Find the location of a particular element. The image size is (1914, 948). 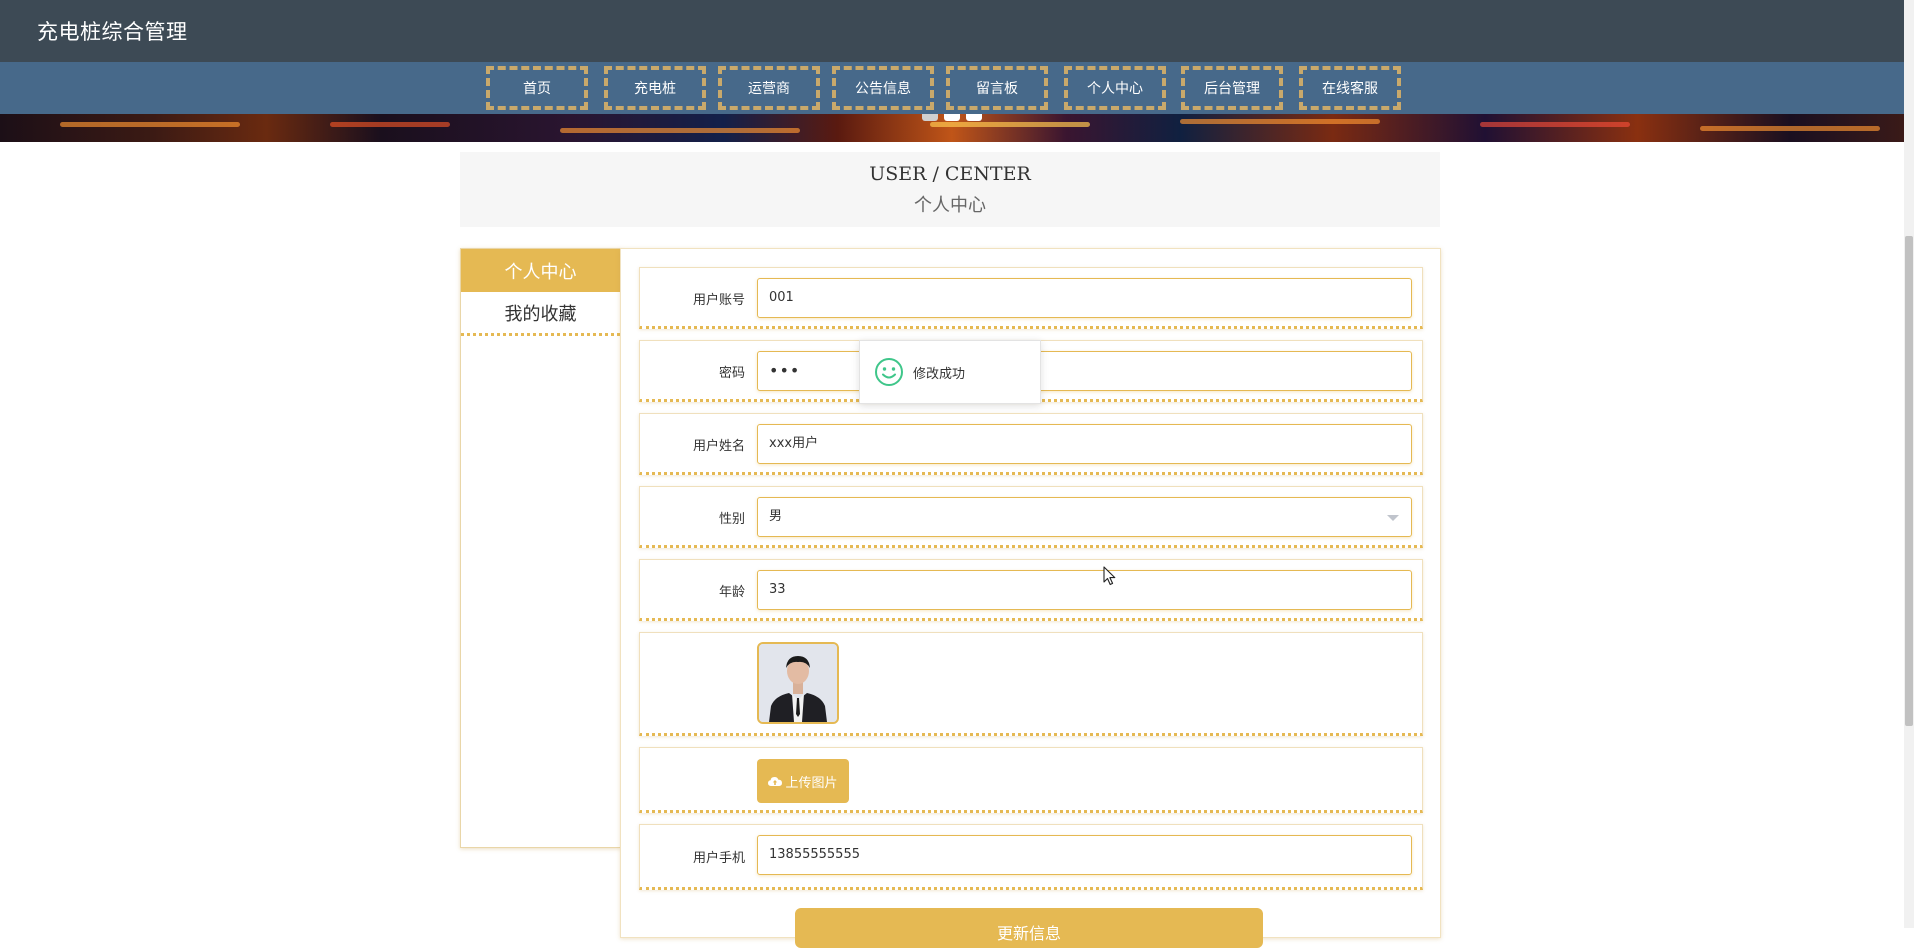

gender-select: 男 is located at coordinates (1084, 517).